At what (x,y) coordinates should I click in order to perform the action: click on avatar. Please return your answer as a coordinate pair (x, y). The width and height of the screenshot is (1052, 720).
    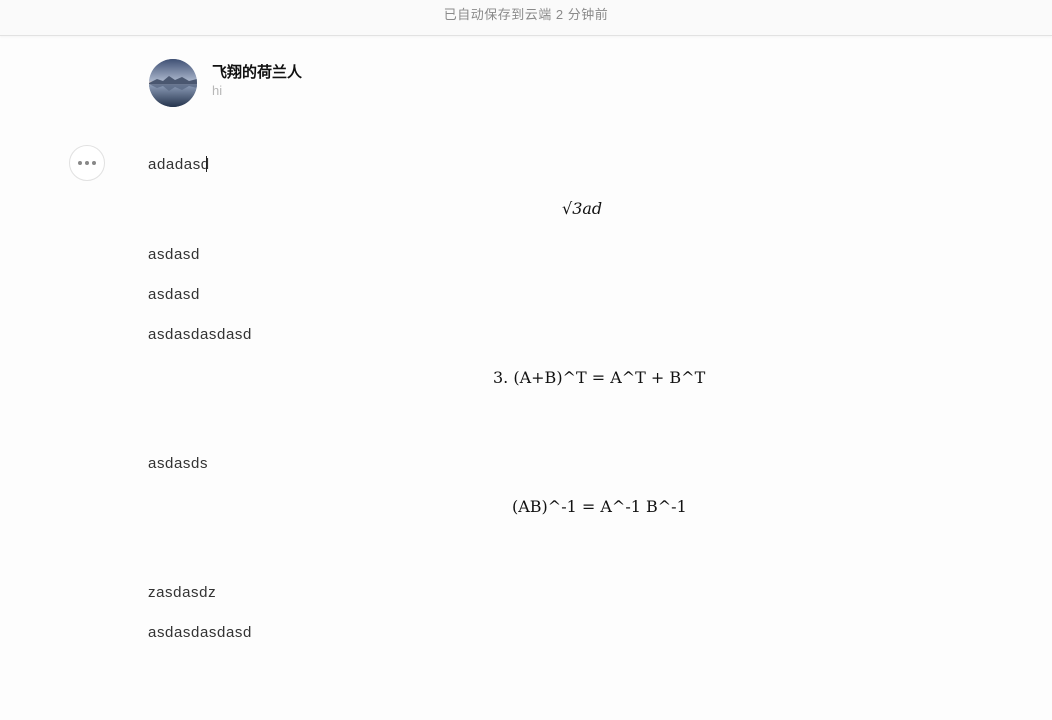
    Looking at the image, I should click on (173, 83).